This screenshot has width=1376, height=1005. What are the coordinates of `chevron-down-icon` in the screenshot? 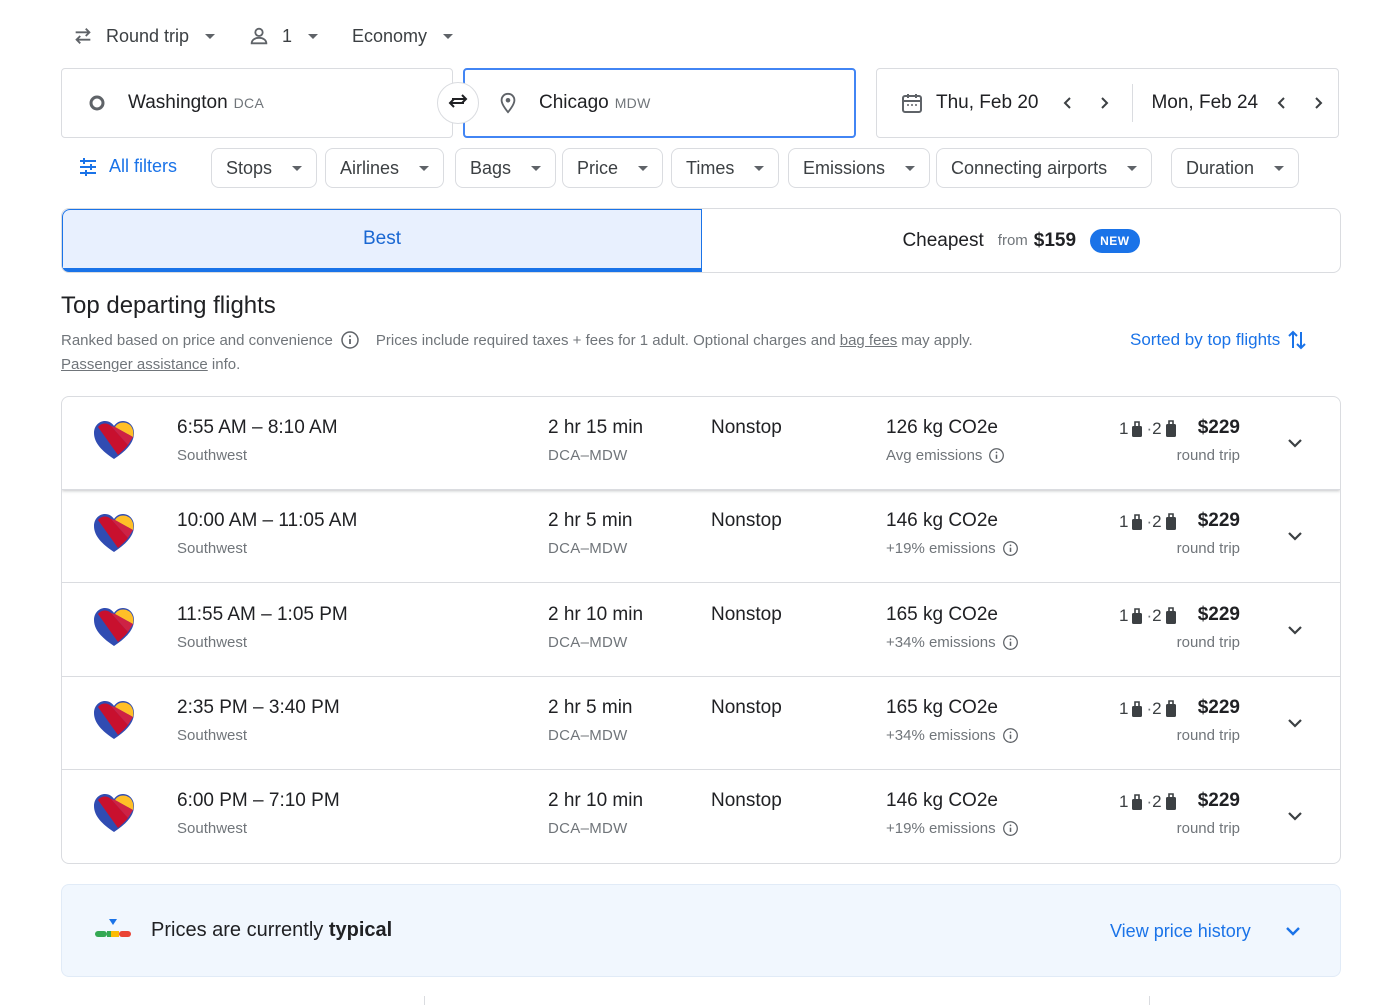 It's located at (1293, 931).